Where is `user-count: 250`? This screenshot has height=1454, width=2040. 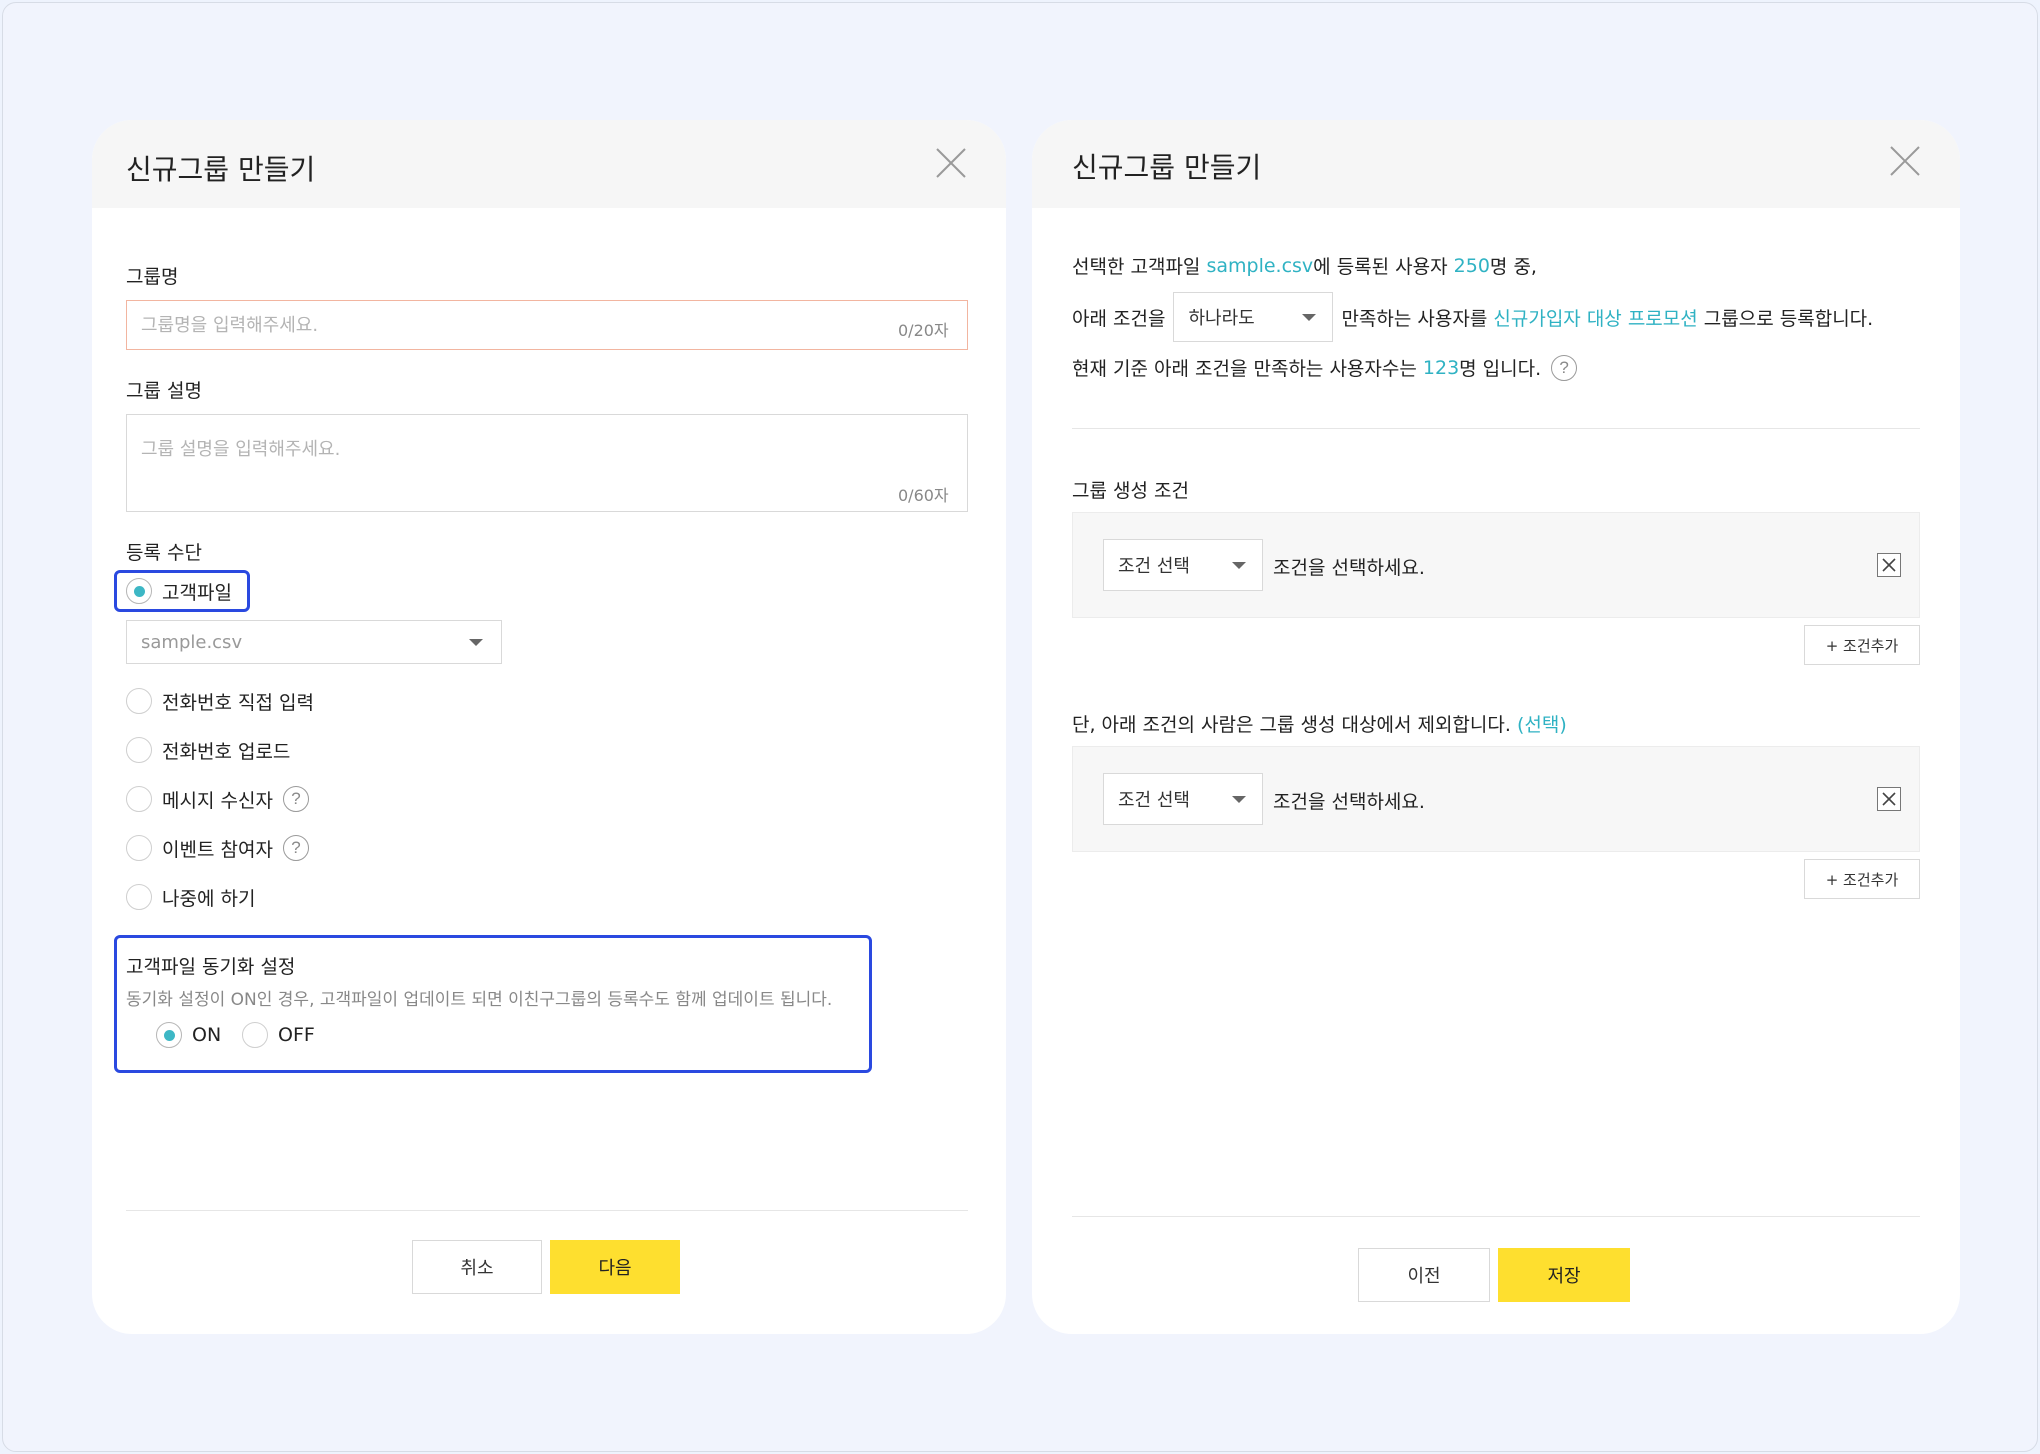 user-count: 250 is located at coordinates (1471, 265).